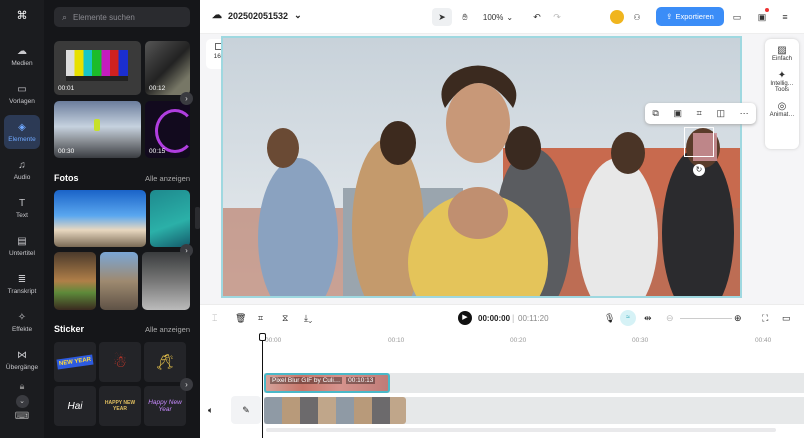  I want to click on transition-icon: ⋈, so click(22, 355).